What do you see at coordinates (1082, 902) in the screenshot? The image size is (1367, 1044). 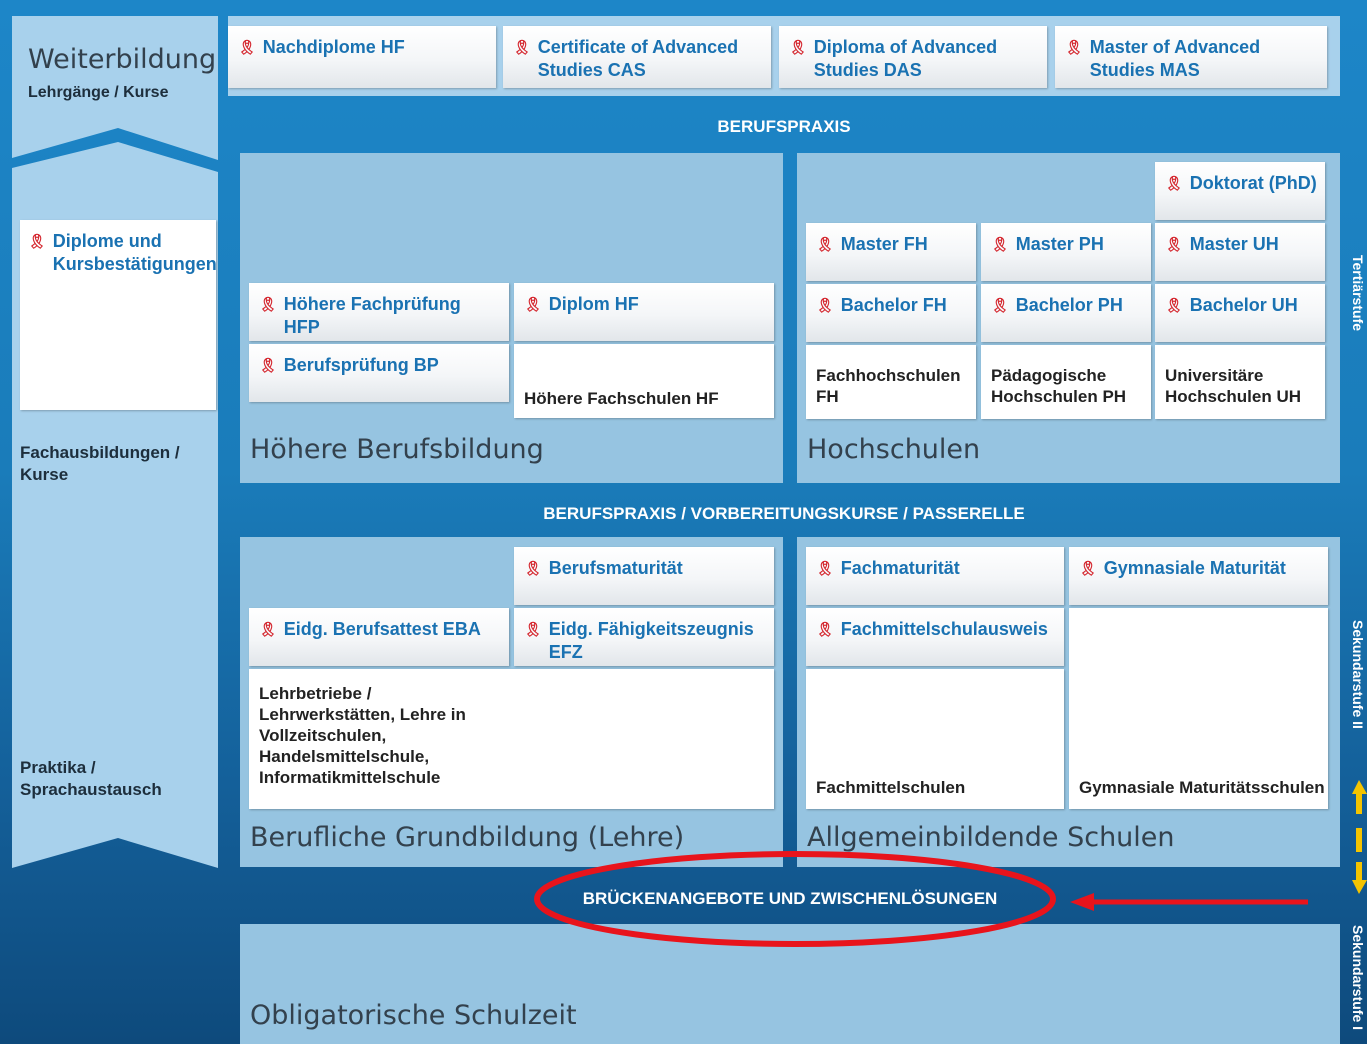 I see `highlight-arrowhead` at bounding box center [1082, 902].